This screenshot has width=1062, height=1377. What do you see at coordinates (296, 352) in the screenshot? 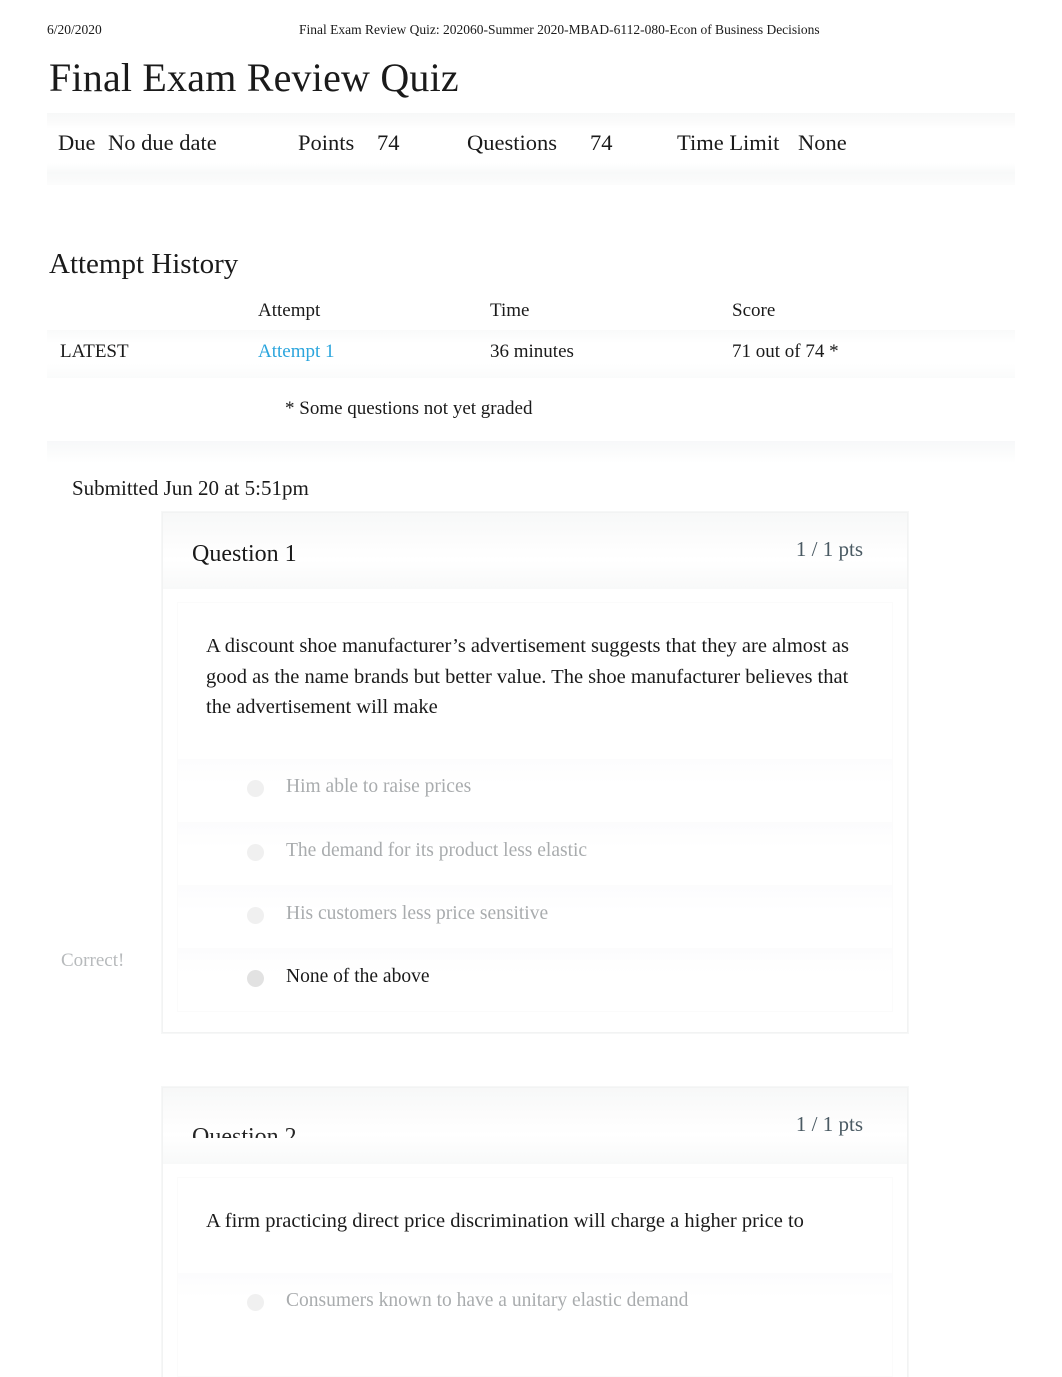
I see `attempt-link: Attempt 1` at bounding box center [296, 352].